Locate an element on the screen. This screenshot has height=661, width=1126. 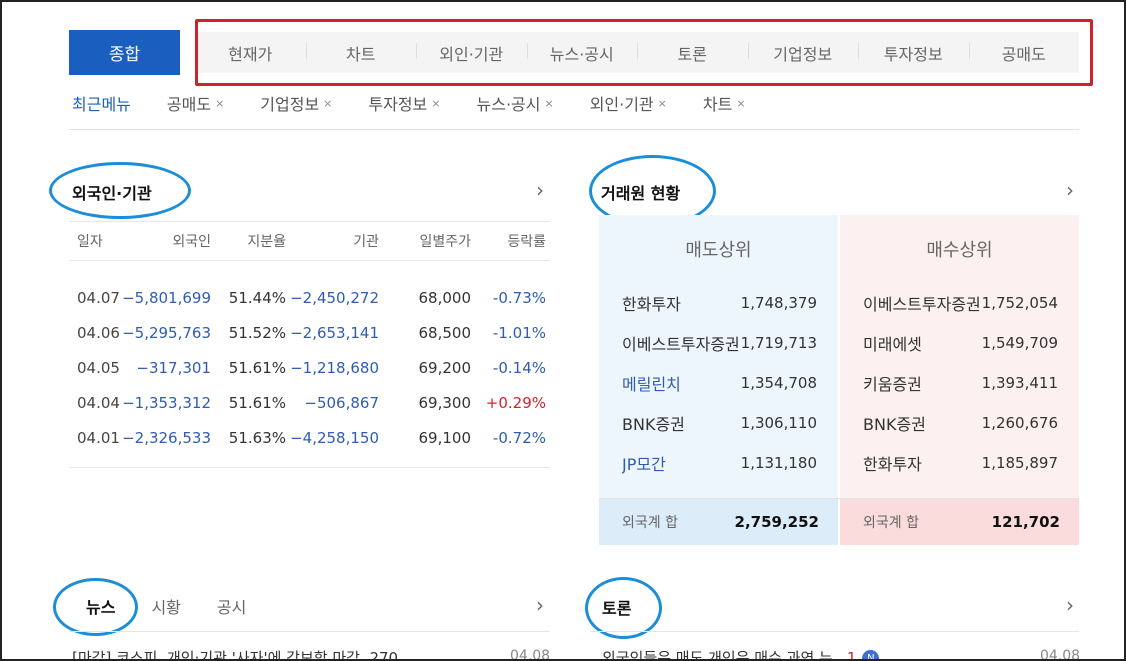
cell-date: 04.06 is located at coordinates (98, 332).